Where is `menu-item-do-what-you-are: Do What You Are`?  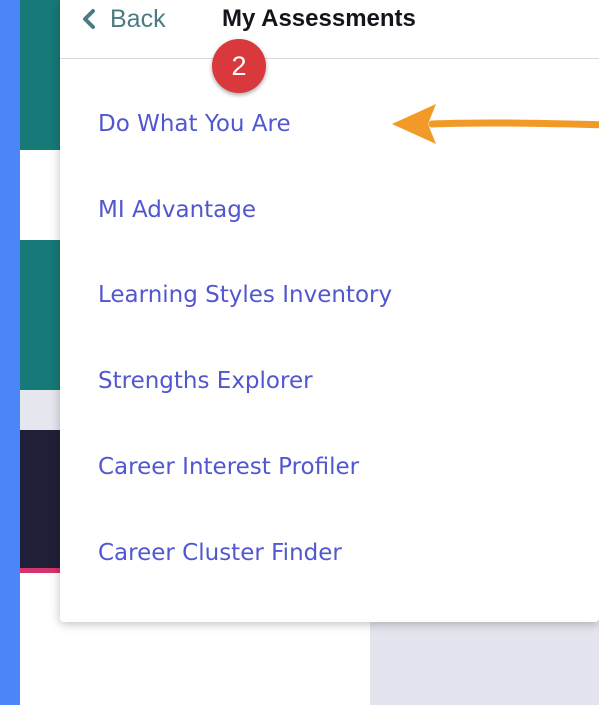 menu-item-do-what-you-are: Do What You Are is located at coordinates (194, 124).